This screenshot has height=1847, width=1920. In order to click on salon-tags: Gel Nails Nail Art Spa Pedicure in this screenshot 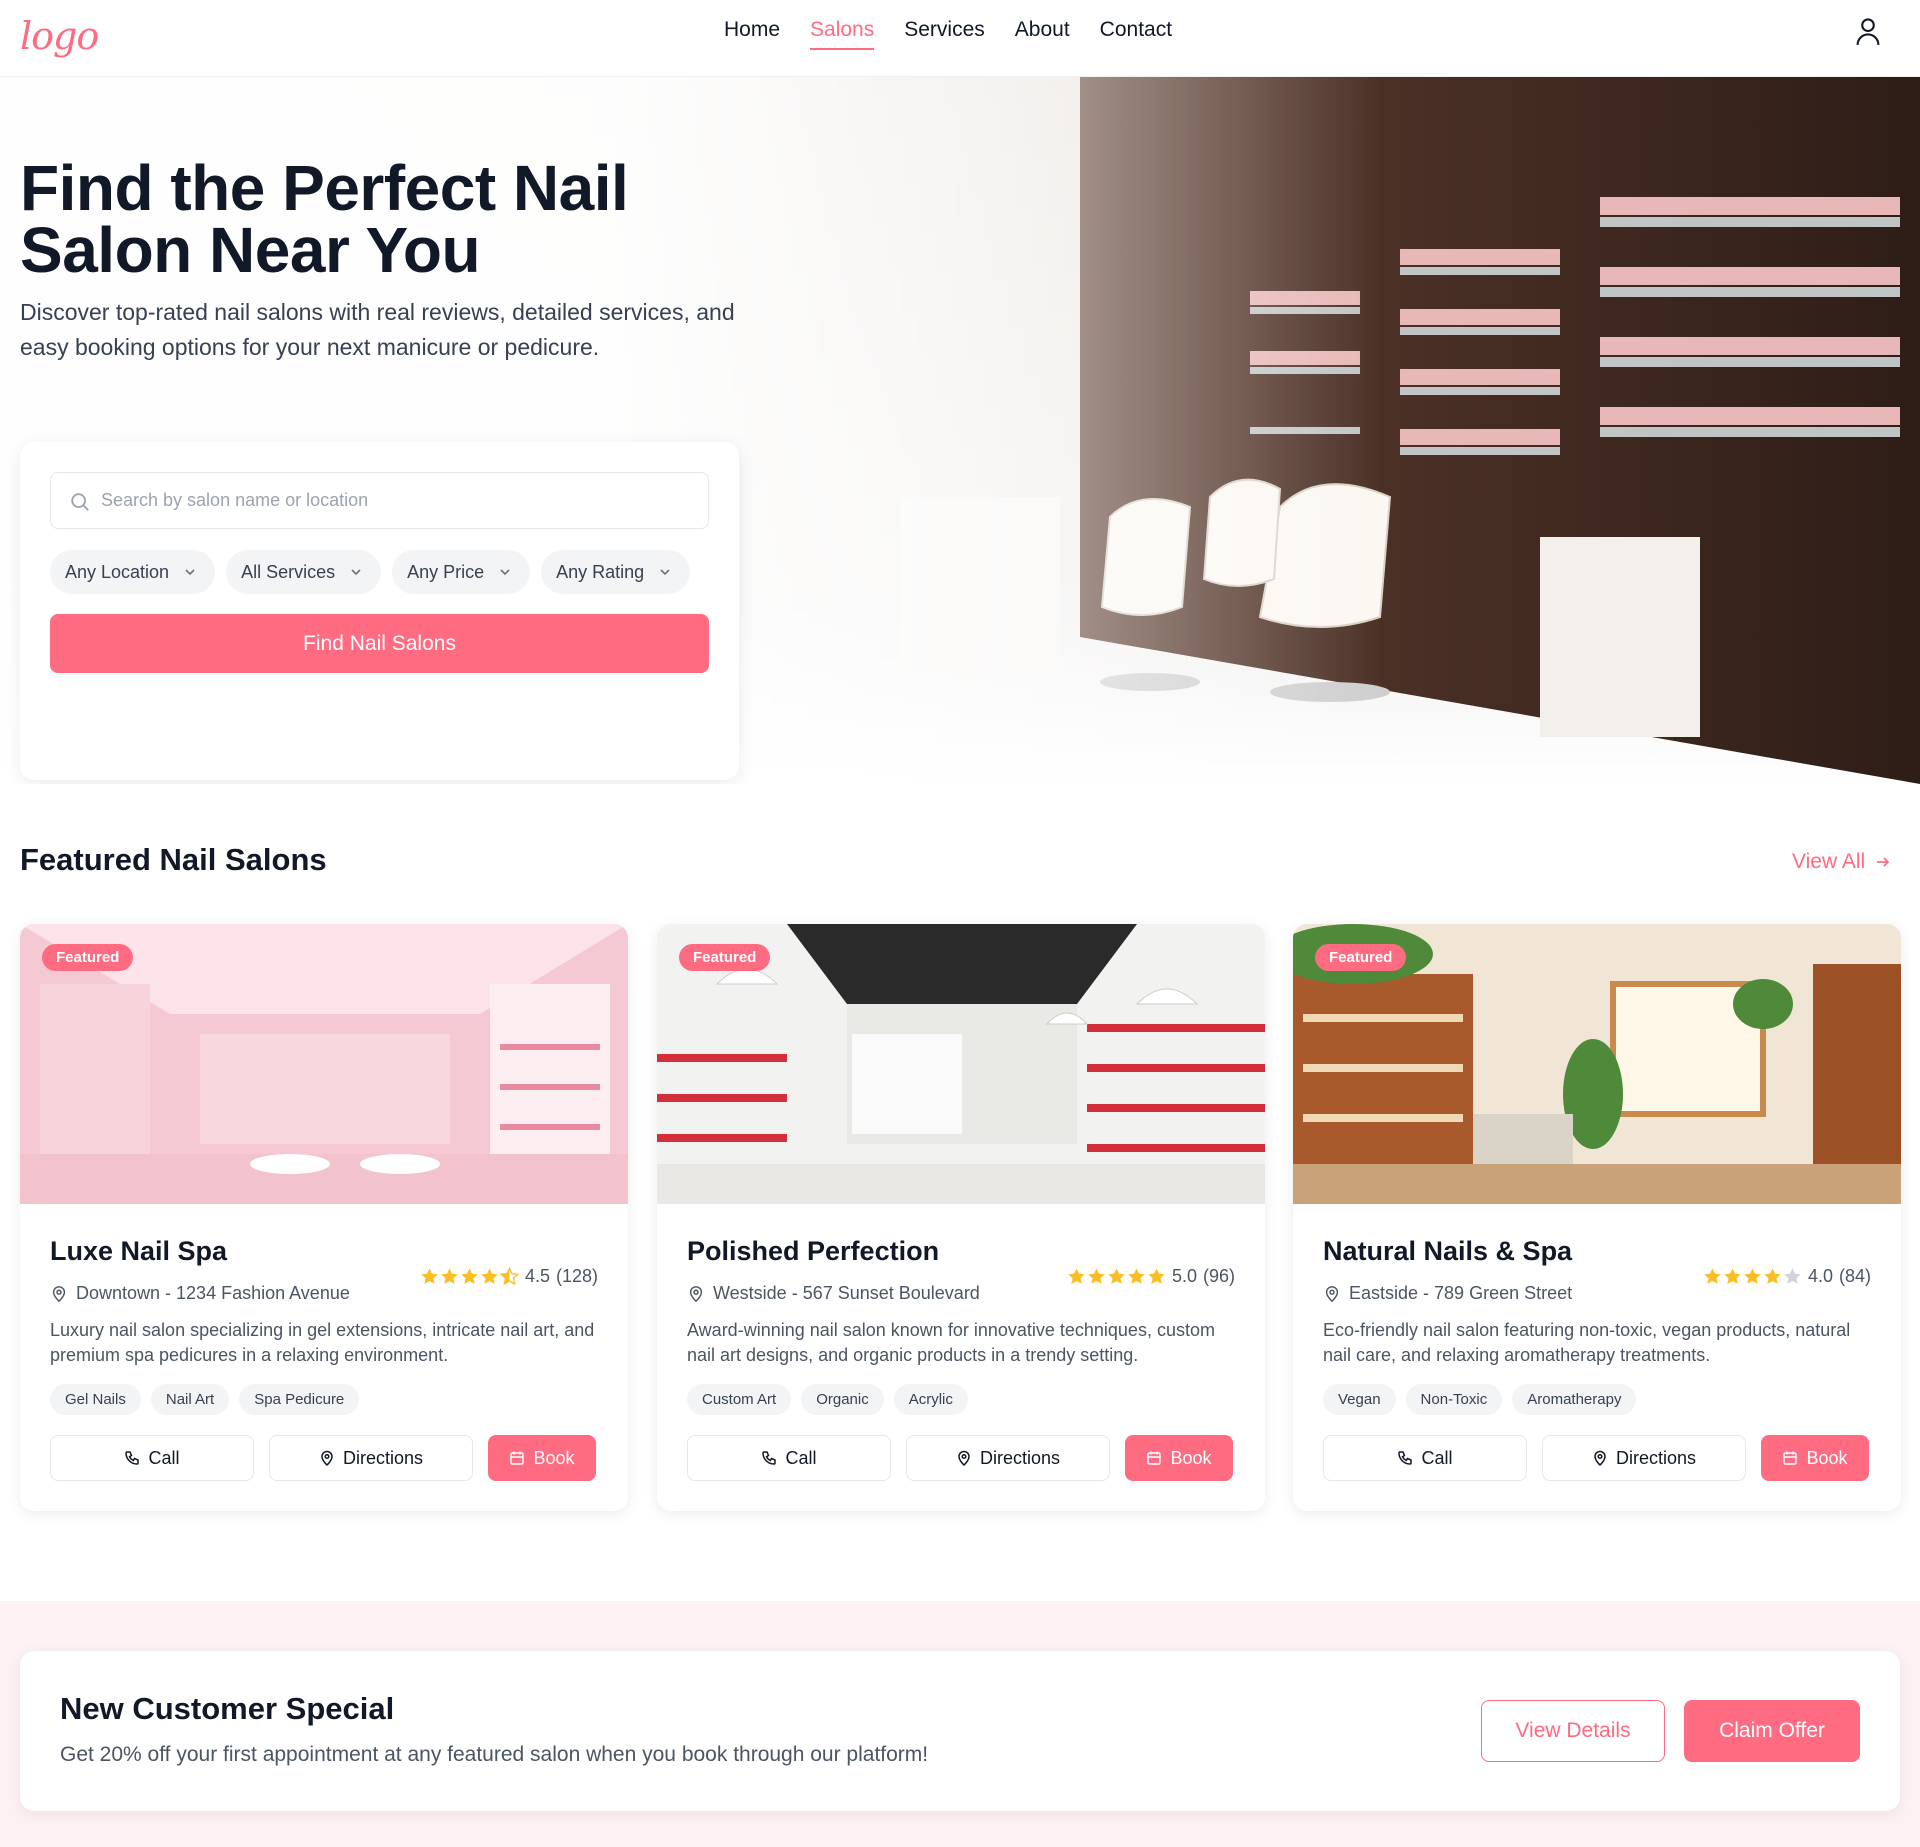, I will do `click(324, 1399)`.